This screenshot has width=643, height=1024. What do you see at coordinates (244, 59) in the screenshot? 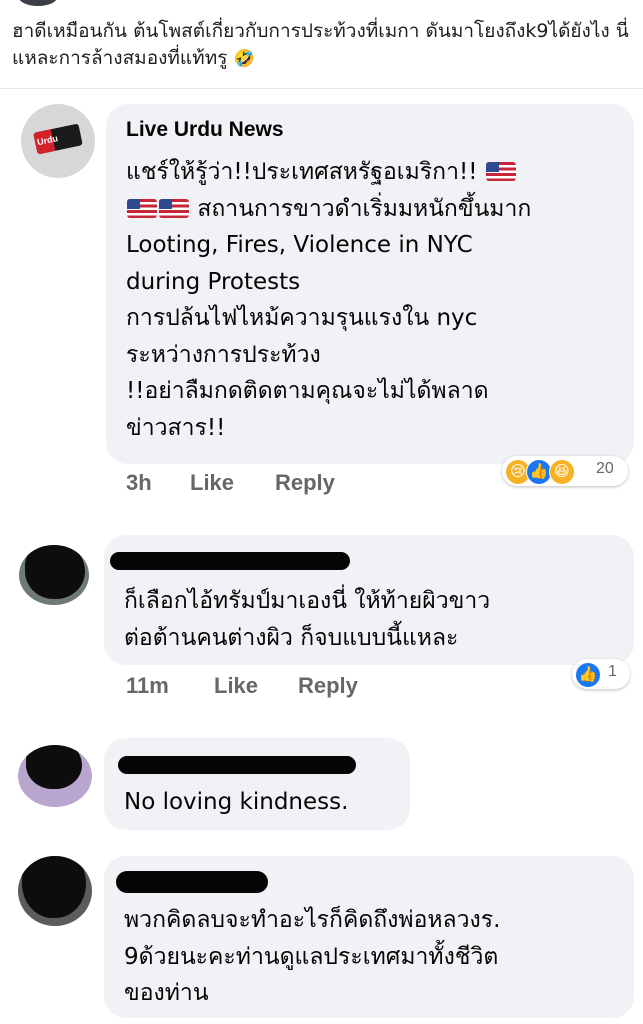
I see `rofl-emoji-icon: 🤣` at bounding box center [244, 59].